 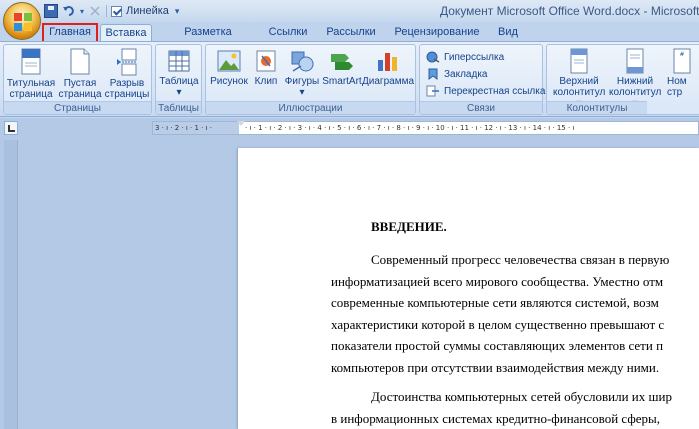 What do you see at coordinates (179, 61) in the screenshot?
I see `table-icon` at bounding box center [179, 61].